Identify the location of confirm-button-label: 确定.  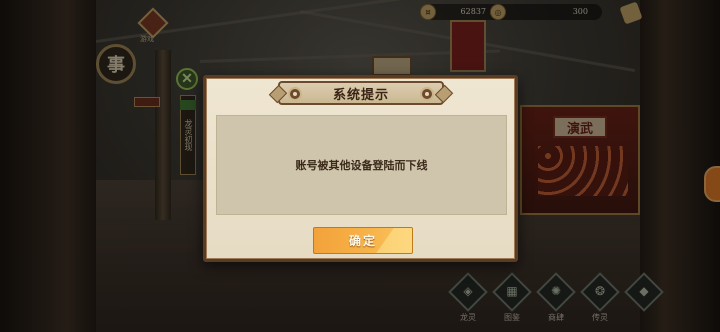
(362, 241).